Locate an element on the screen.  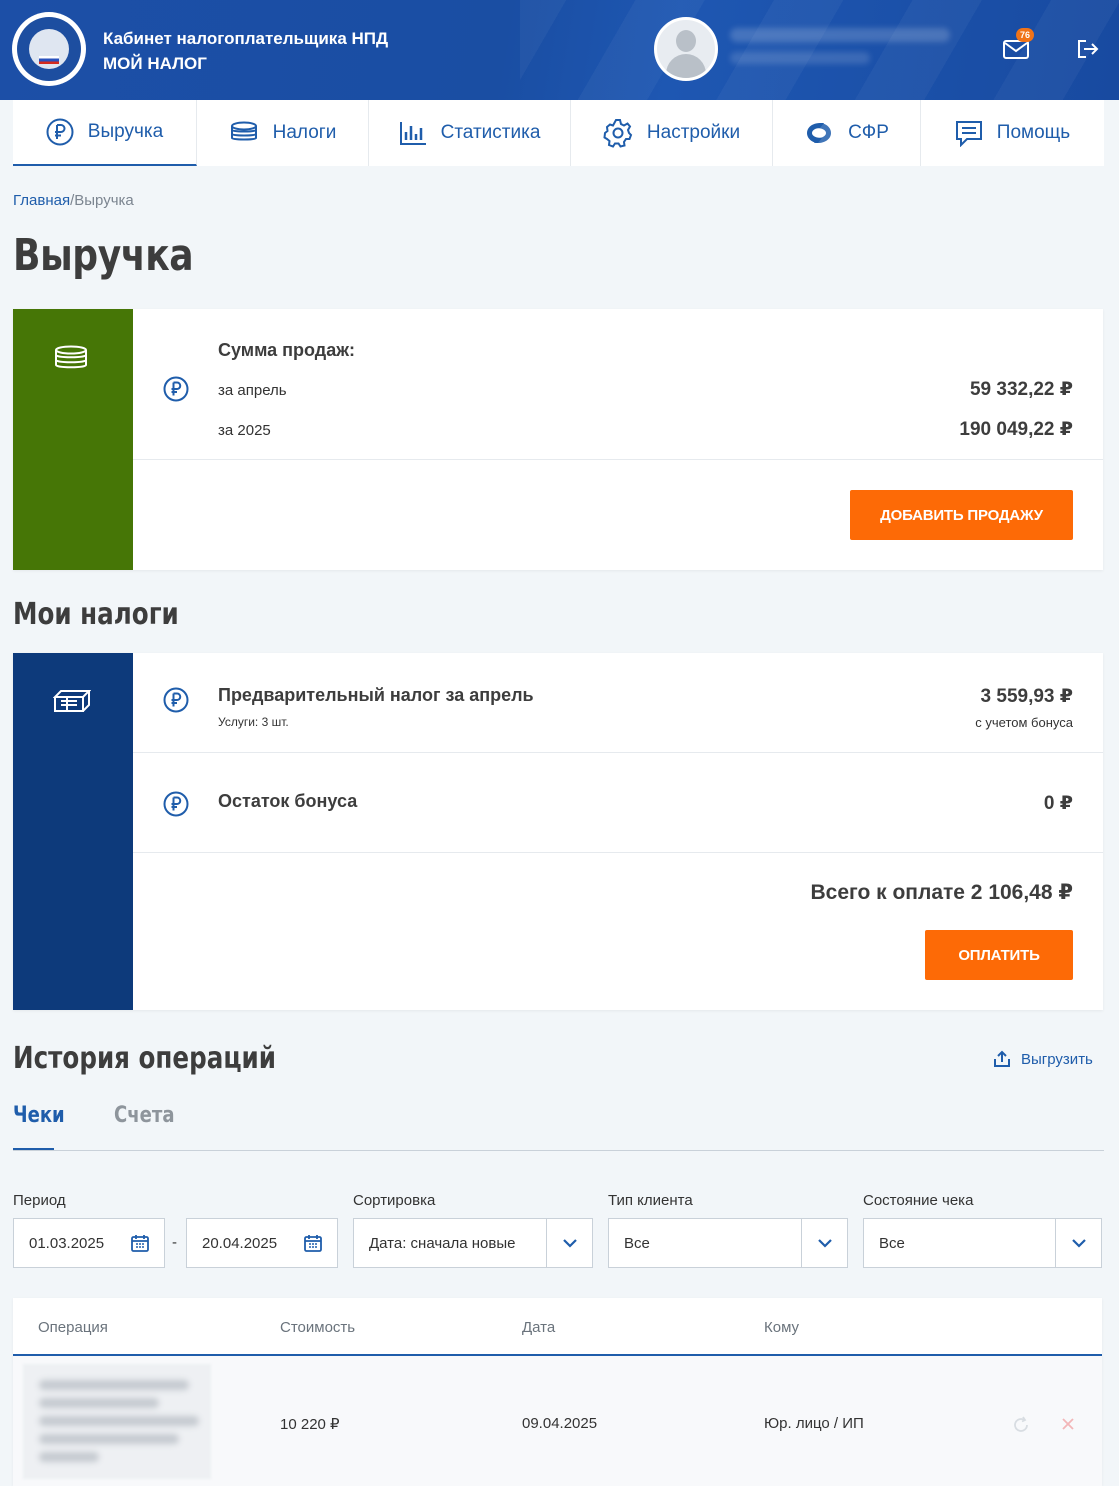
row-recipient: Юр. лицо / ИП is located at coordinates (814, 1423).